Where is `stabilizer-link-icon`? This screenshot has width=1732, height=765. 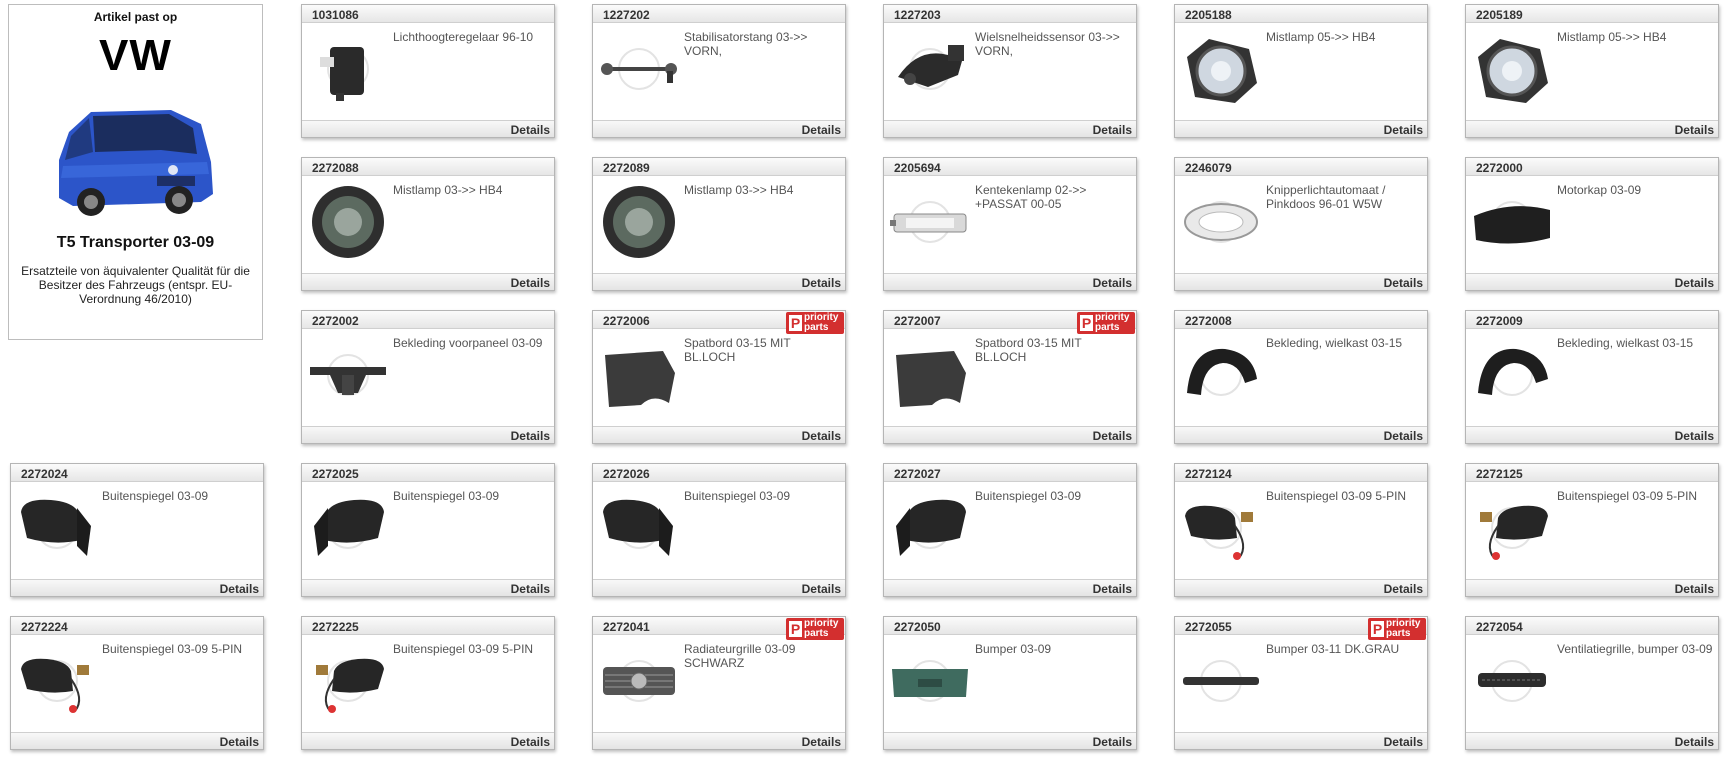 stabilizer-link-icon is located at coordinates (639, 69).